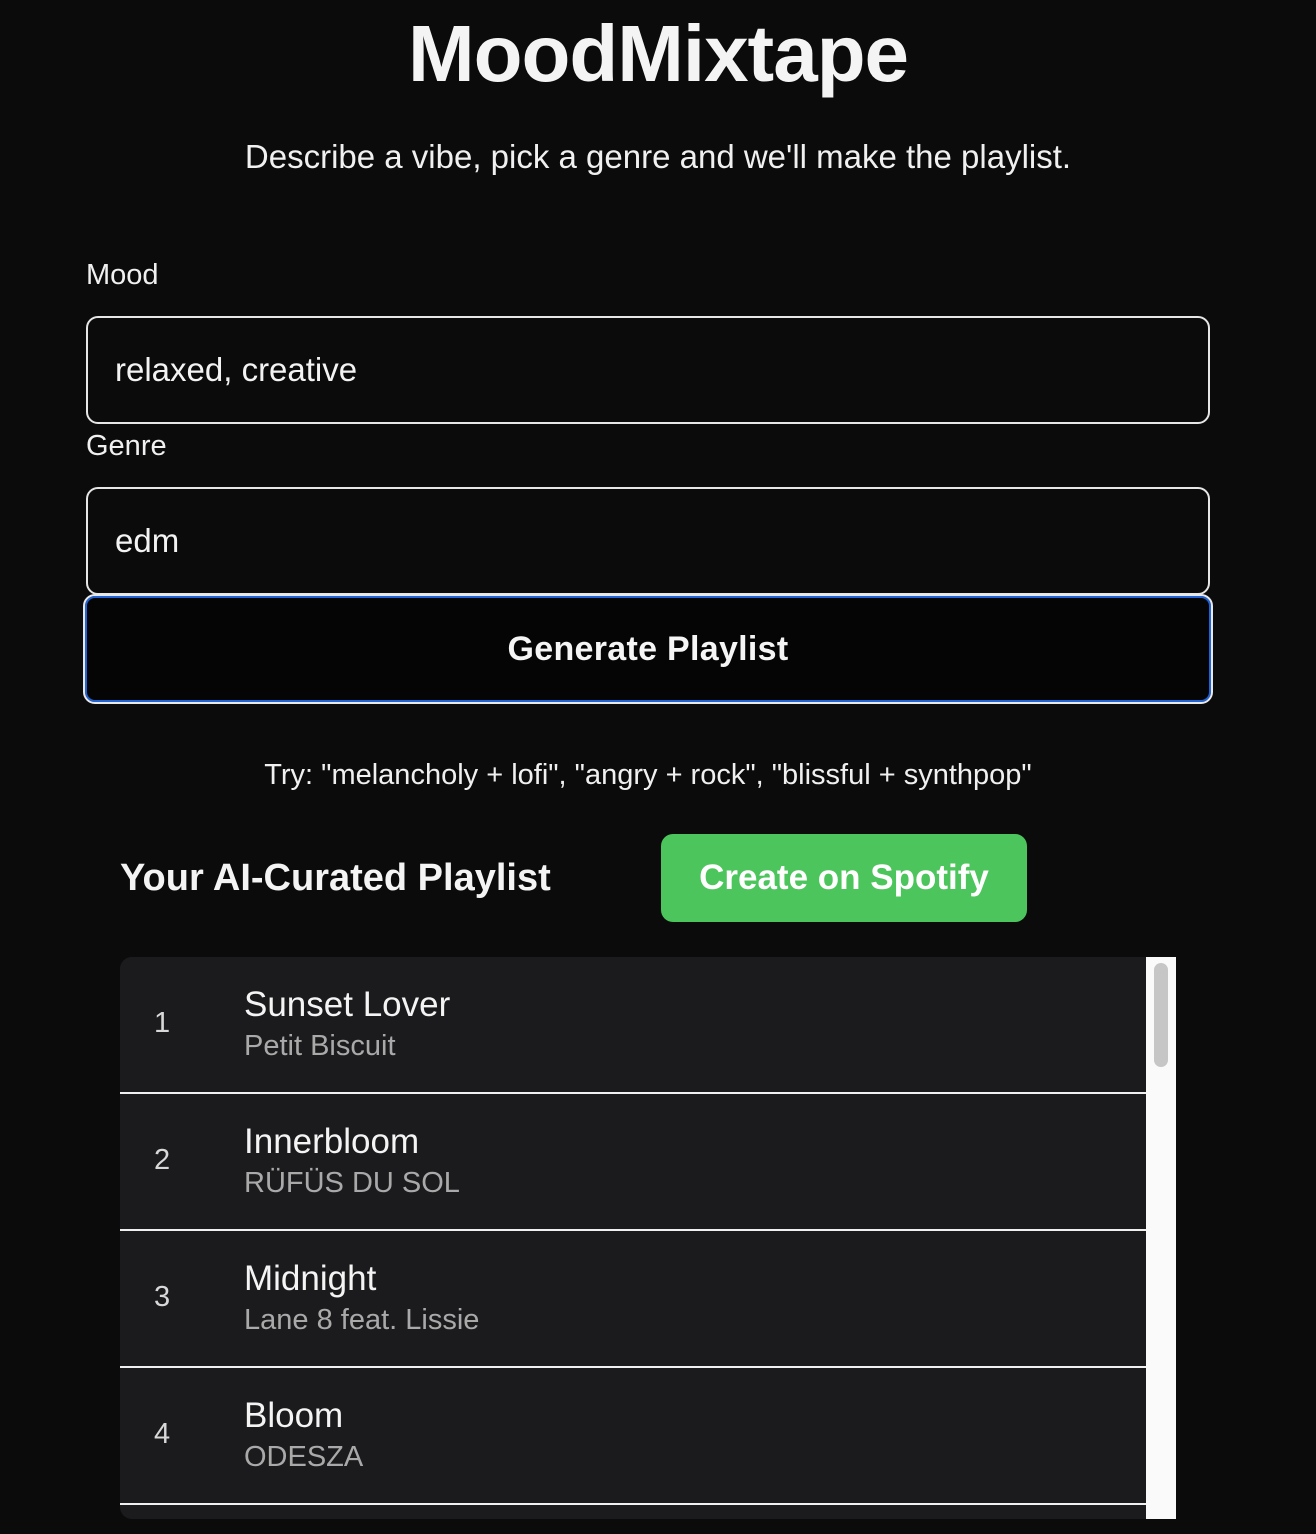 This screenshot has height=1534, width=1316. What do you see at coordinates (332, 1141) in the screenshot?
I see `track-title: Innerbloom` at bounding box center [332, 1141].